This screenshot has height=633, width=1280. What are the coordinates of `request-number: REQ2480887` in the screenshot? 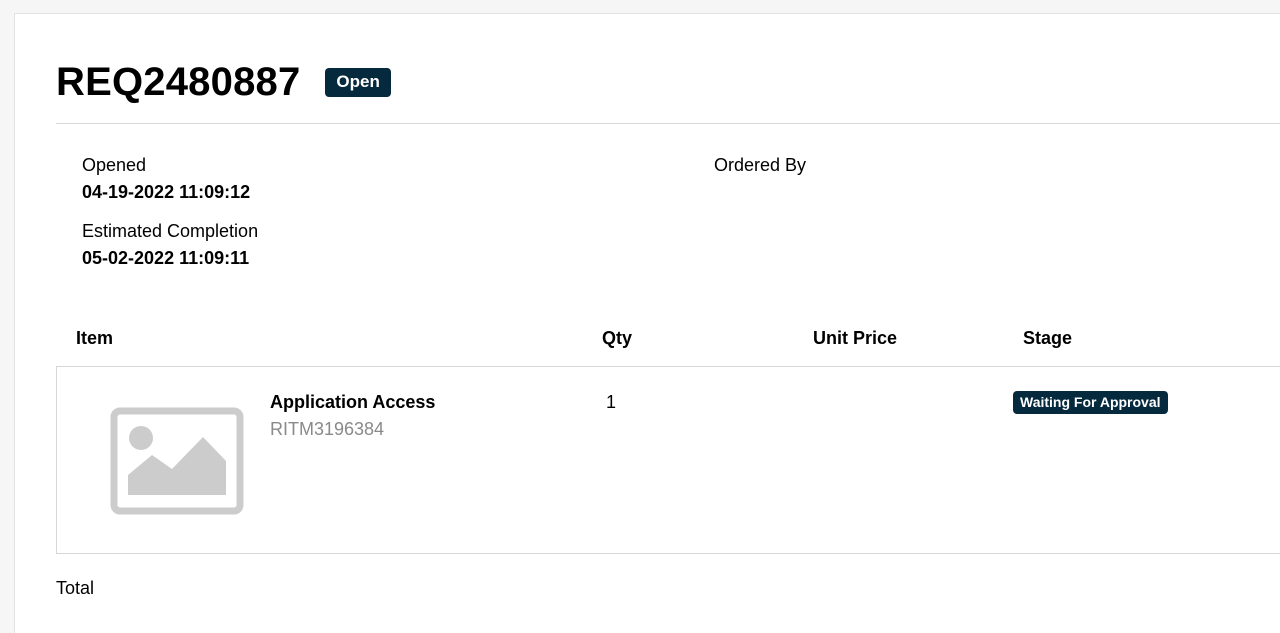 It's located at (178, 82).